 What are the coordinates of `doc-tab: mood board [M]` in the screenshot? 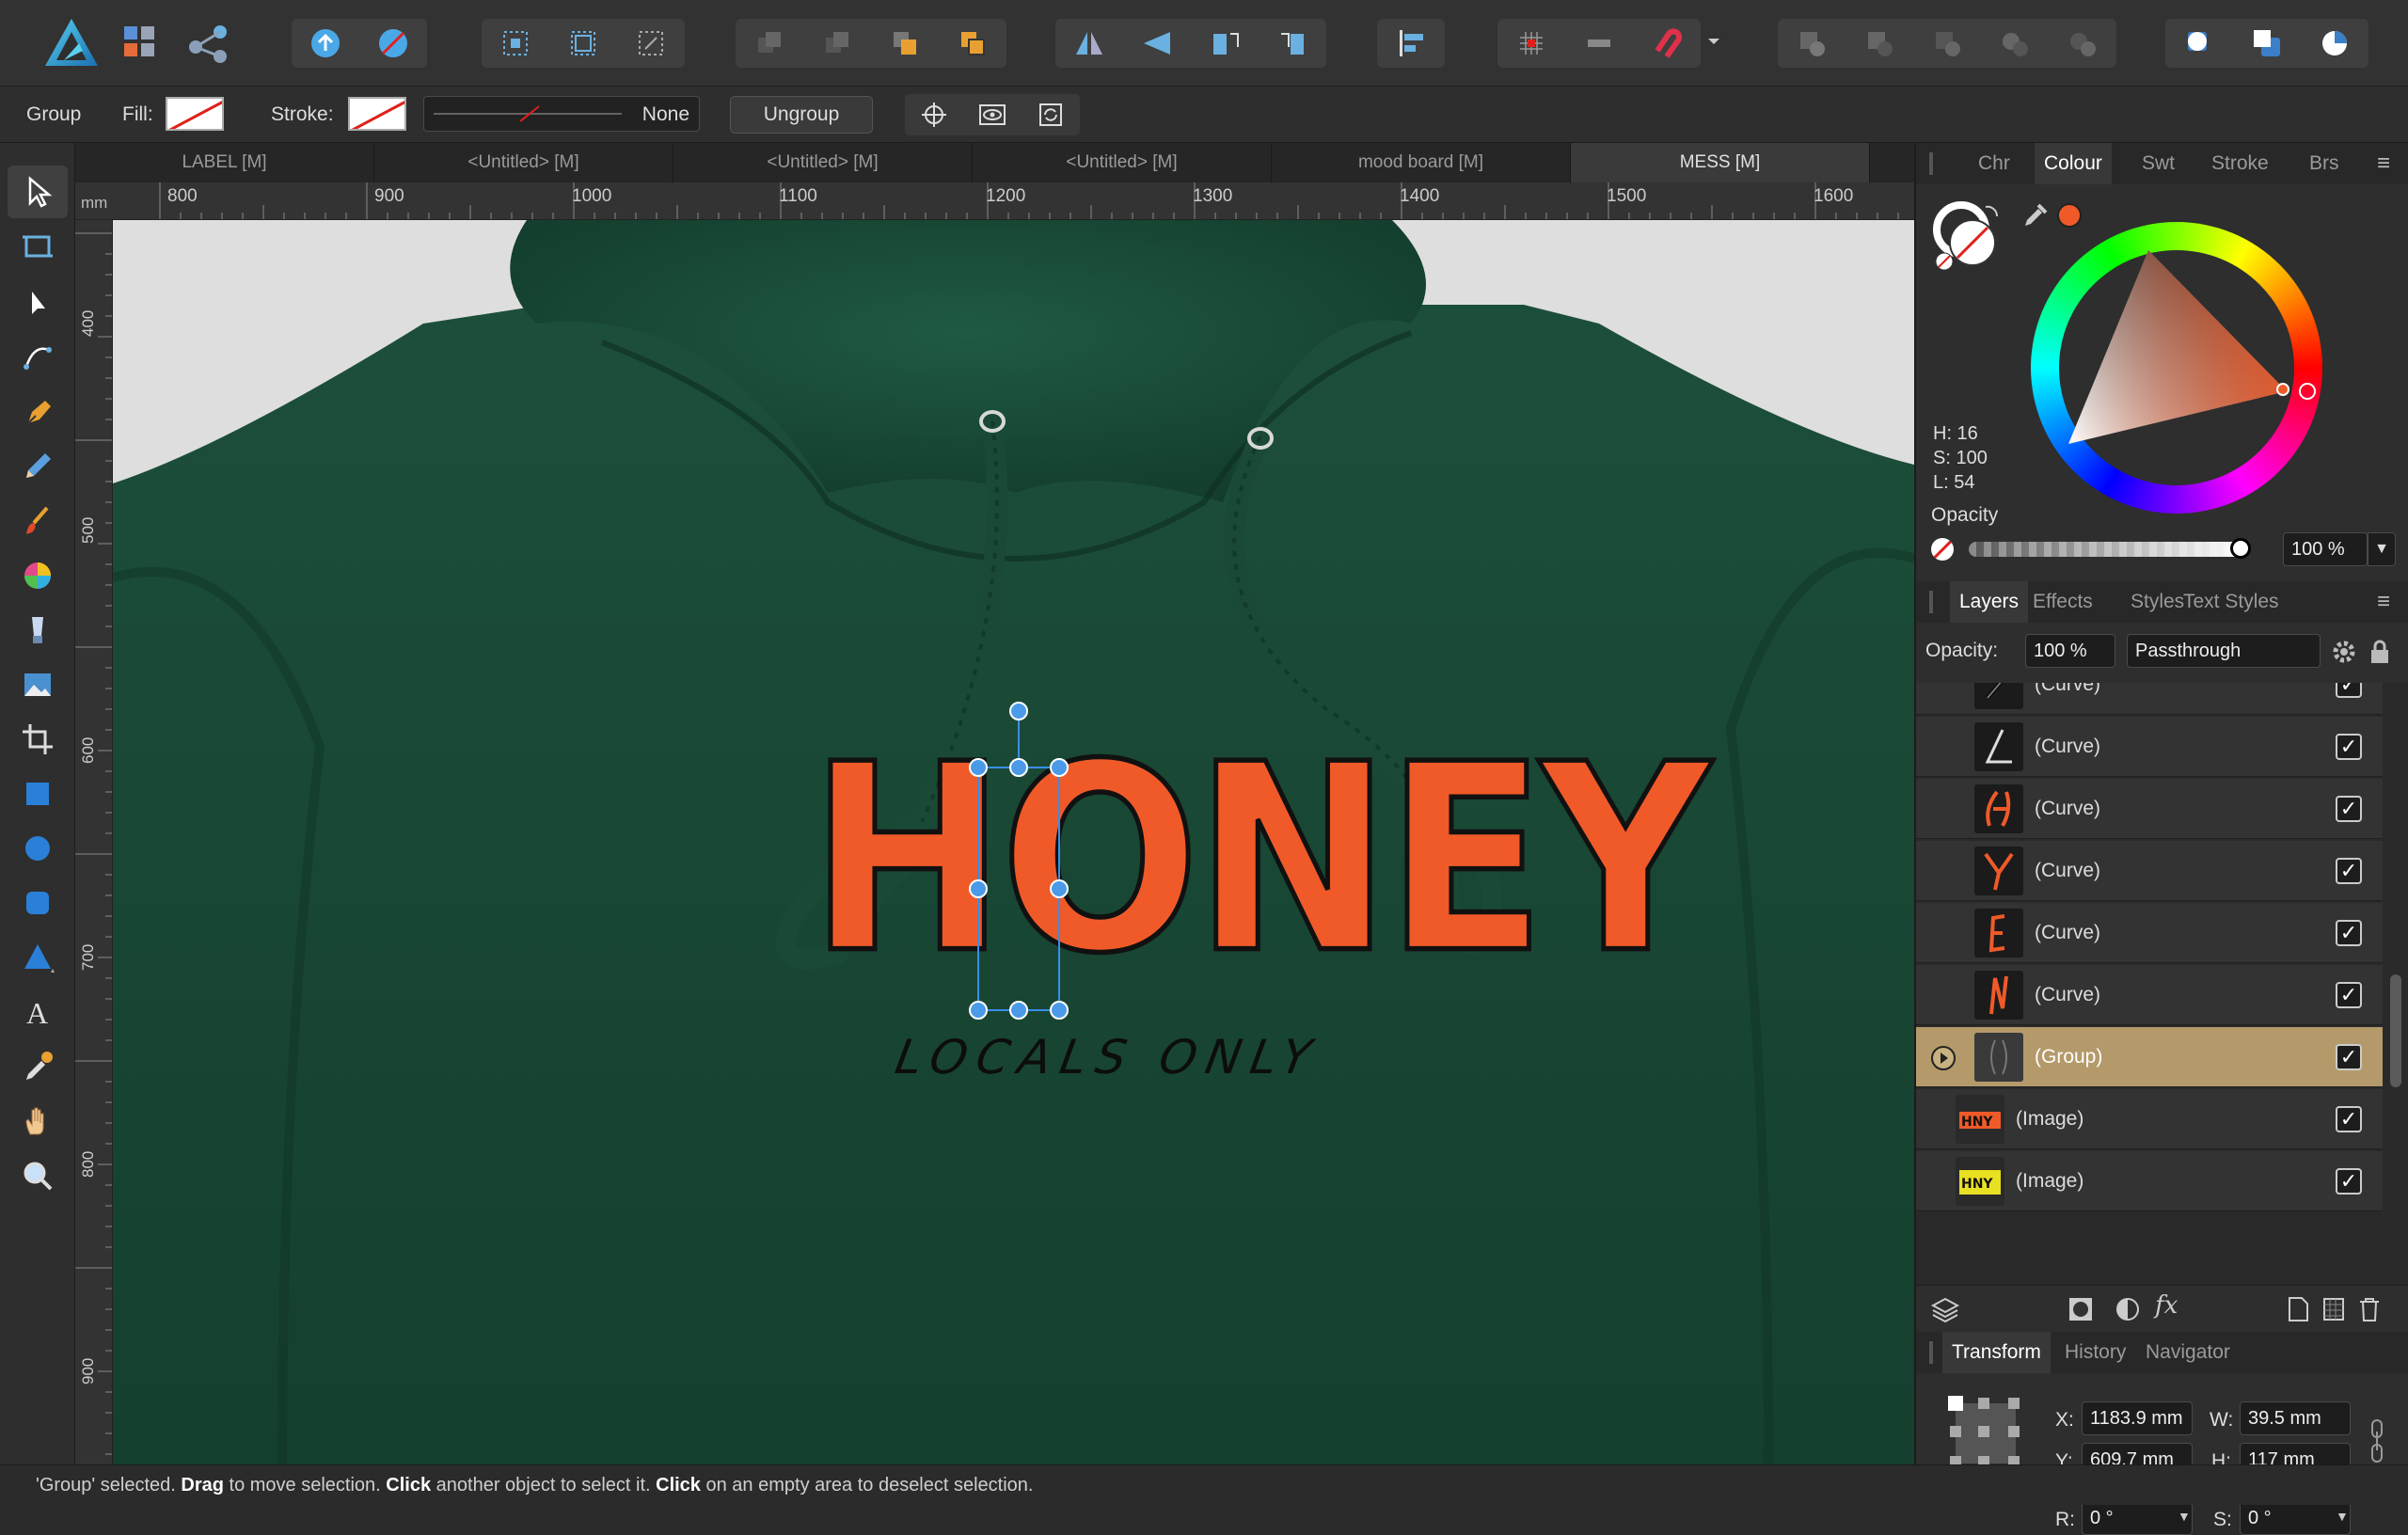 It's located at (1422, 162).